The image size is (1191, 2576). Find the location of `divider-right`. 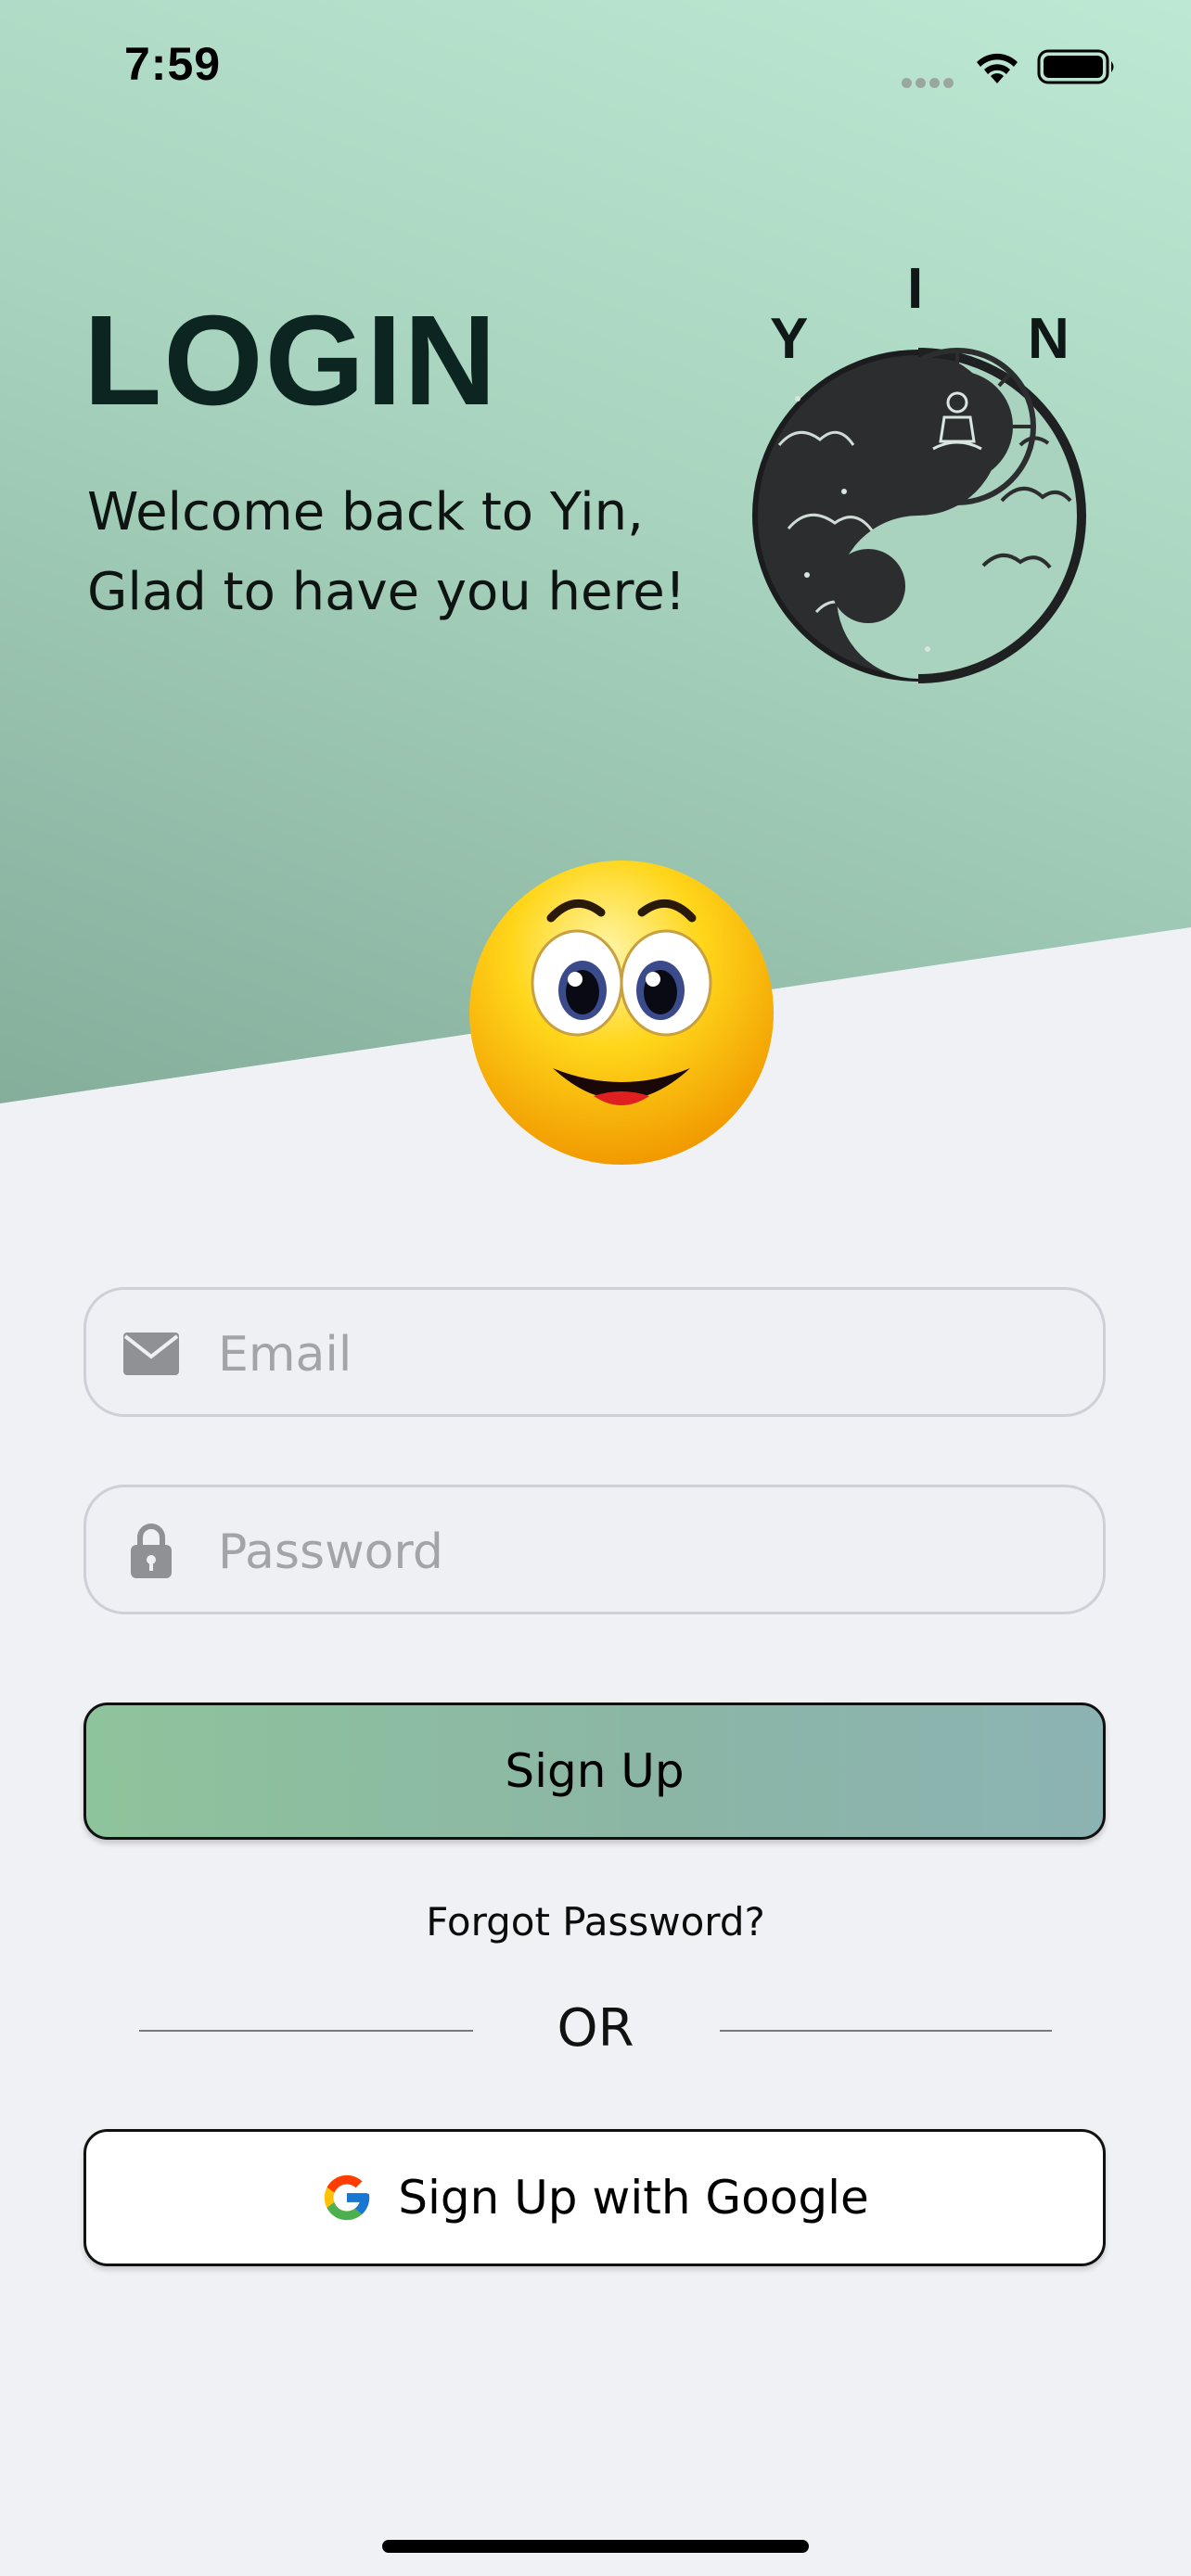

divider-right is located at coordinates (886, 2031).